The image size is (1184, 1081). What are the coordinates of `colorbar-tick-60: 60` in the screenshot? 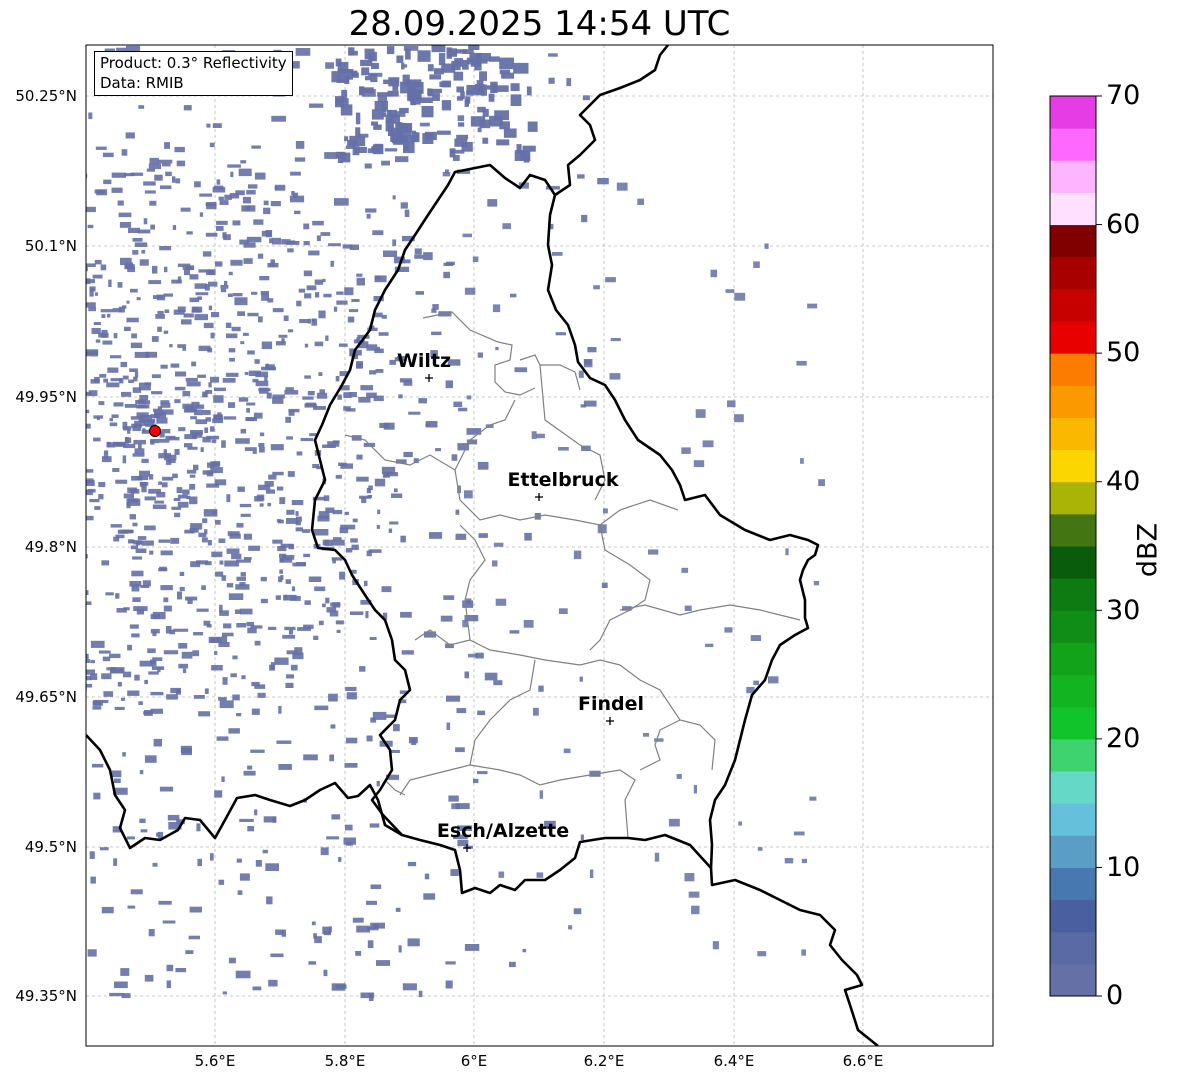 It's located at (1123, 224).